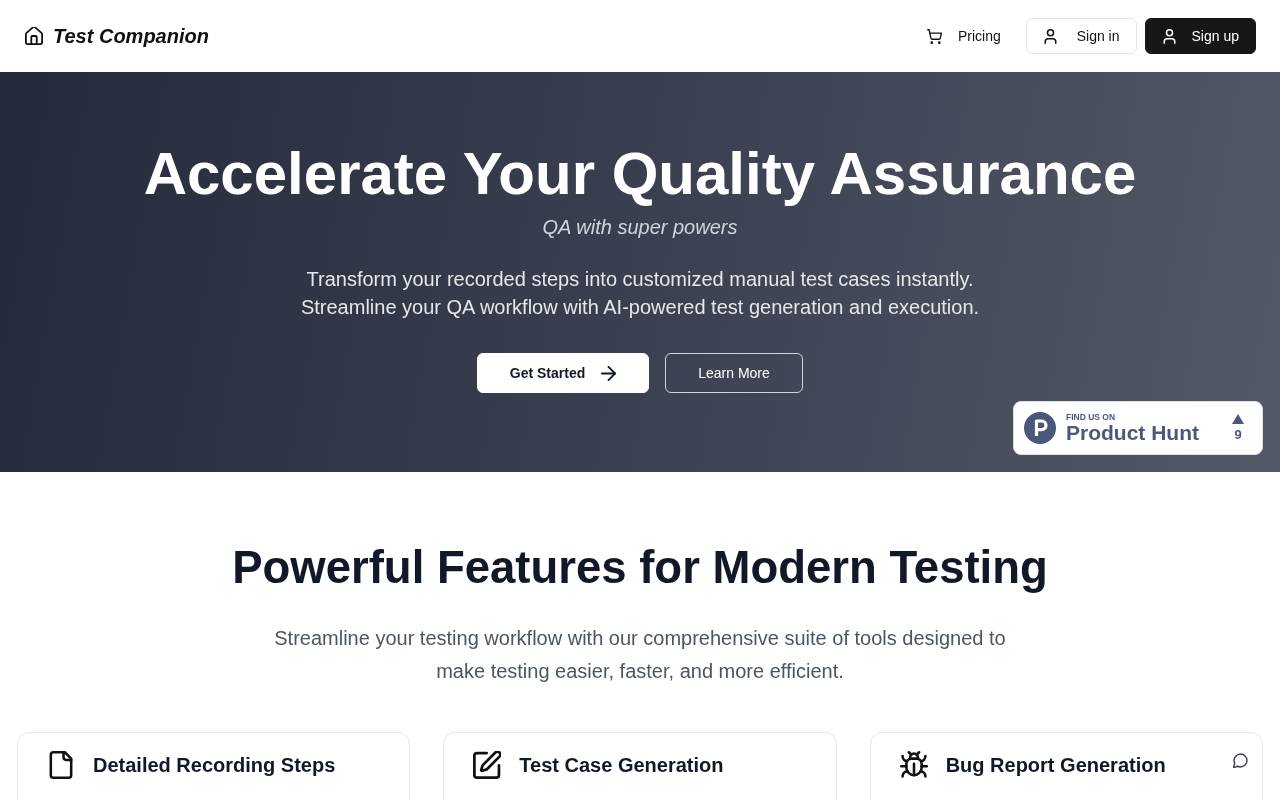 The width and height of the screenshot is (1280, 800). What do you see at coordinates (1200, 36) in the screenshot?
I see `sign-up-button: Sign up` at bounding box center [1200, 36].